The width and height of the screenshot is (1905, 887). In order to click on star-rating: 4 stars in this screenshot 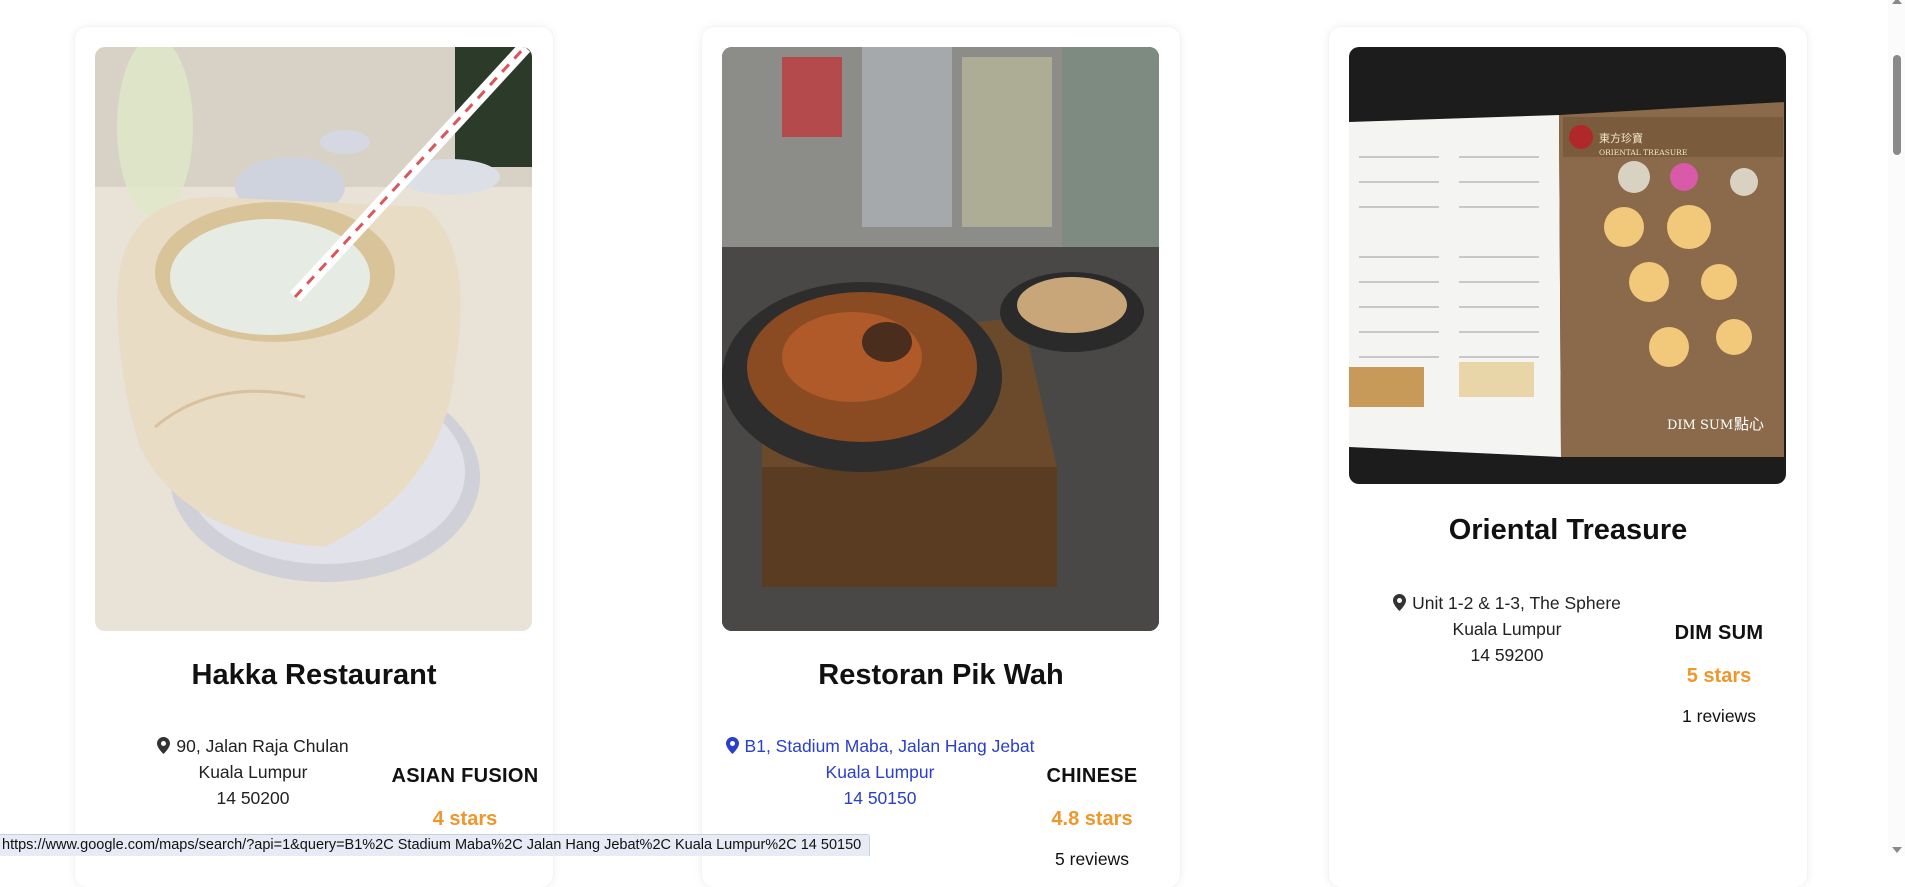, I will do `click(465, 819)`.